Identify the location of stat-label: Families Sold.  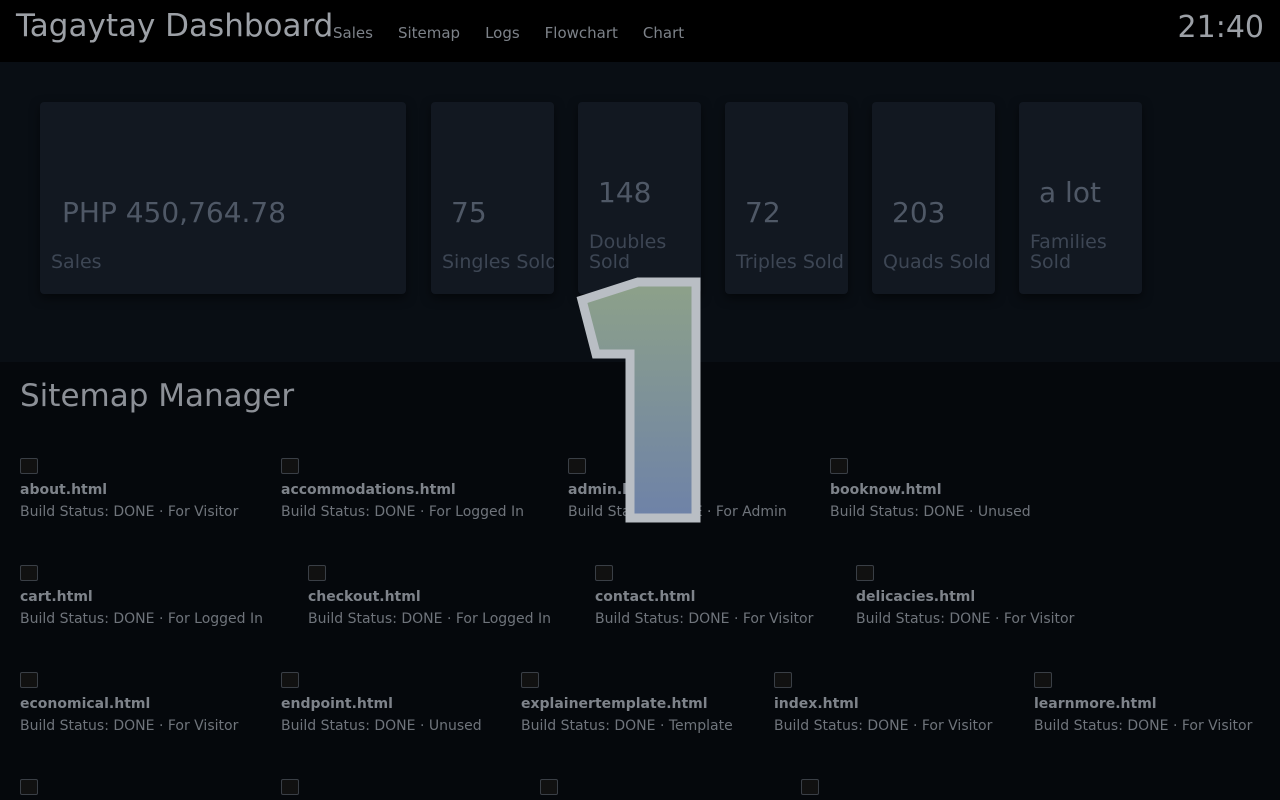
(1068, 252).